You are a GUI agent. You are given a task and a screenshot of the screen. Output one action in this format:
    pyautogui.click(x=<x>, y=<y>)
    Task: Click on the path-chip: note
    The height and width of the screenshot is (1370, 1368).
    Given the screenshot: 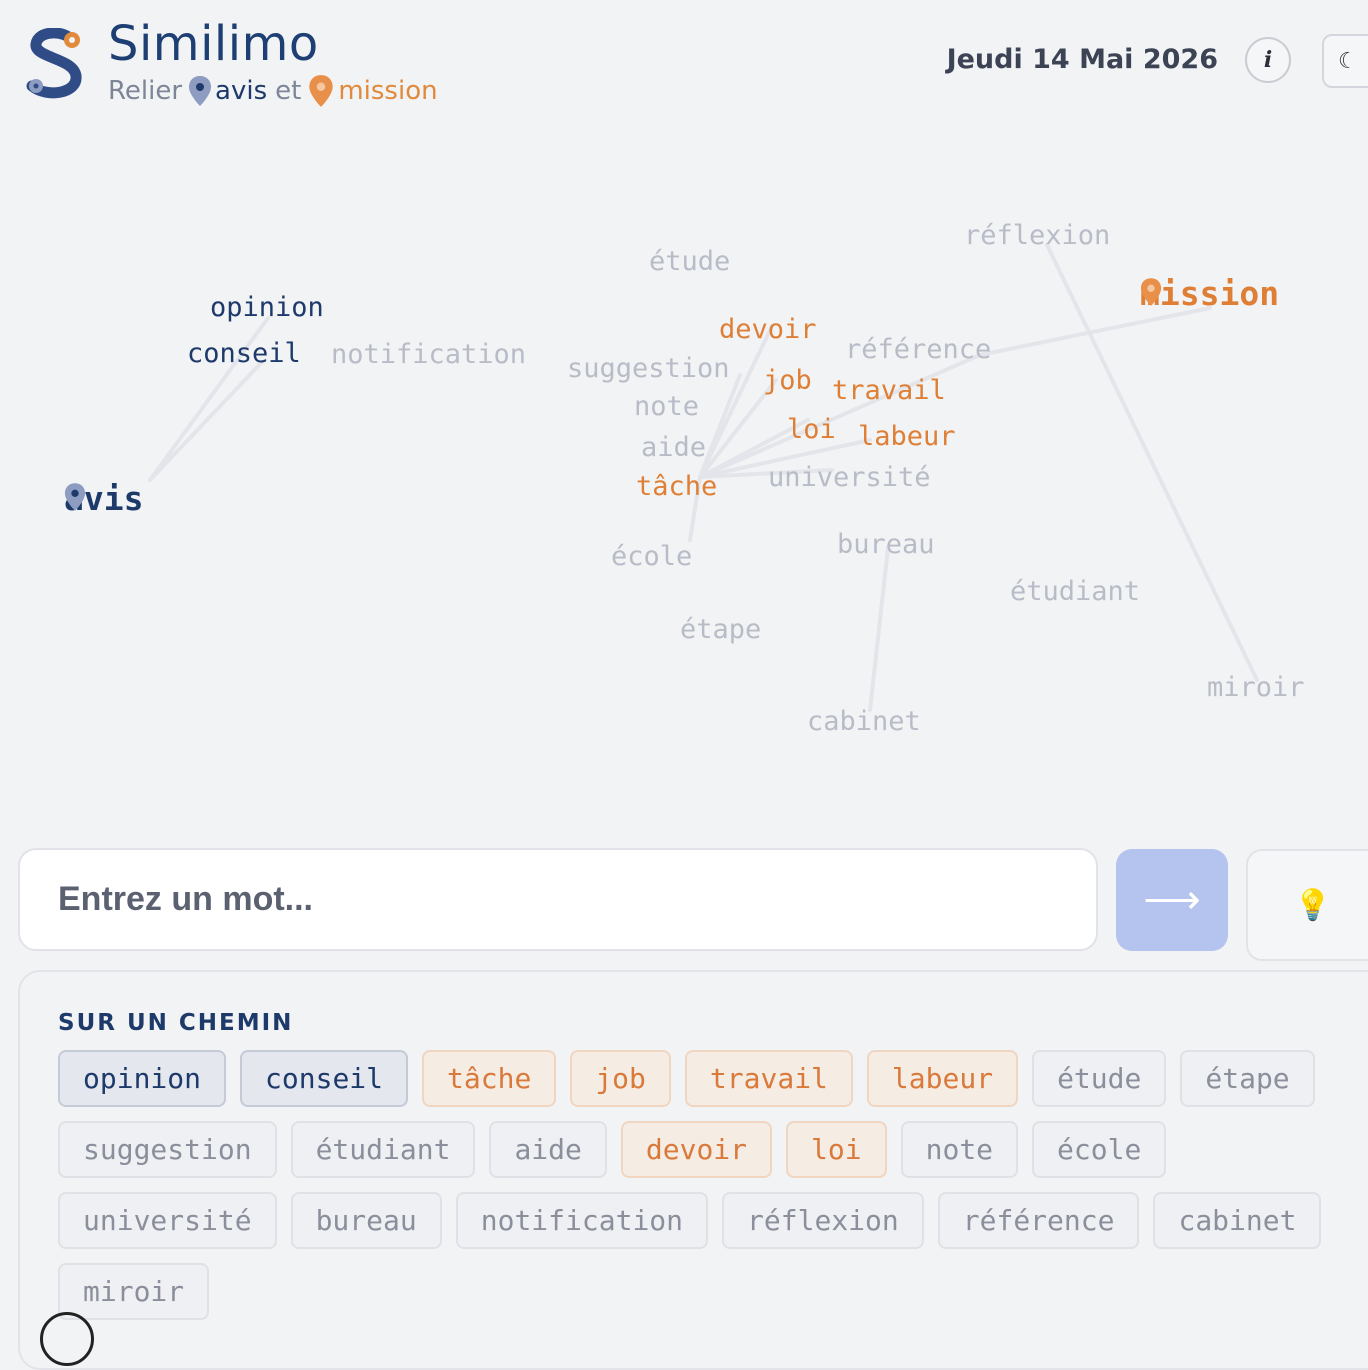 What is the action you would take?
    pyautogui.click(x=959, y=1149)
    